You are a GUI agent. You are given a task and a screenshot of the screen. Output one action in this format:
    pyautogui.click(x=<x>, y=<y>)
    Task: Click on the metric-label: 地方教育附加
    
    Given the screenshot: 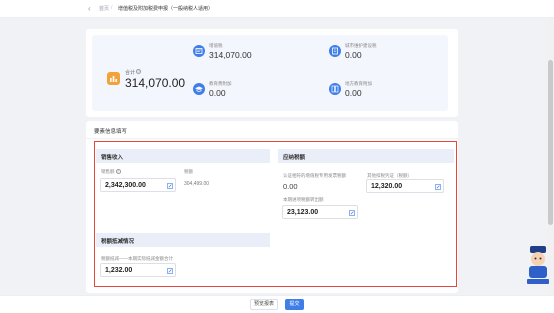 What is the action you would take?
    pyautogui.click(x=358, y=83)
    